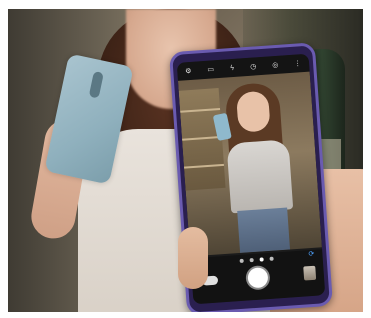 The image size is (371, 318). Describe the element at coordinates (260, 176) in the screenshot. I see `viewfinder-subject-top` at that location.